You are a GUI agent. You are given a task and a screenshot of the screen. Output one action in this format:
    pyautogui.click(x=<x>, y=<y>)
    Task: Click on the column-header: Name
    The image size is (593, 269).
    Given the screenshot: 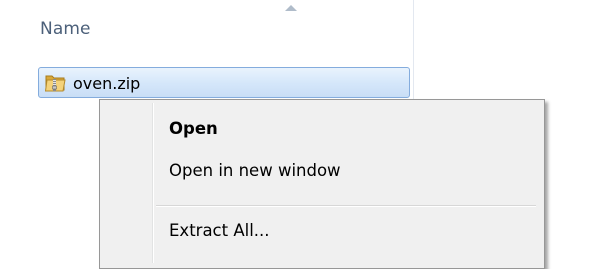 What is the action you would take?
    pyautogui.click(x=206, y=26)
    